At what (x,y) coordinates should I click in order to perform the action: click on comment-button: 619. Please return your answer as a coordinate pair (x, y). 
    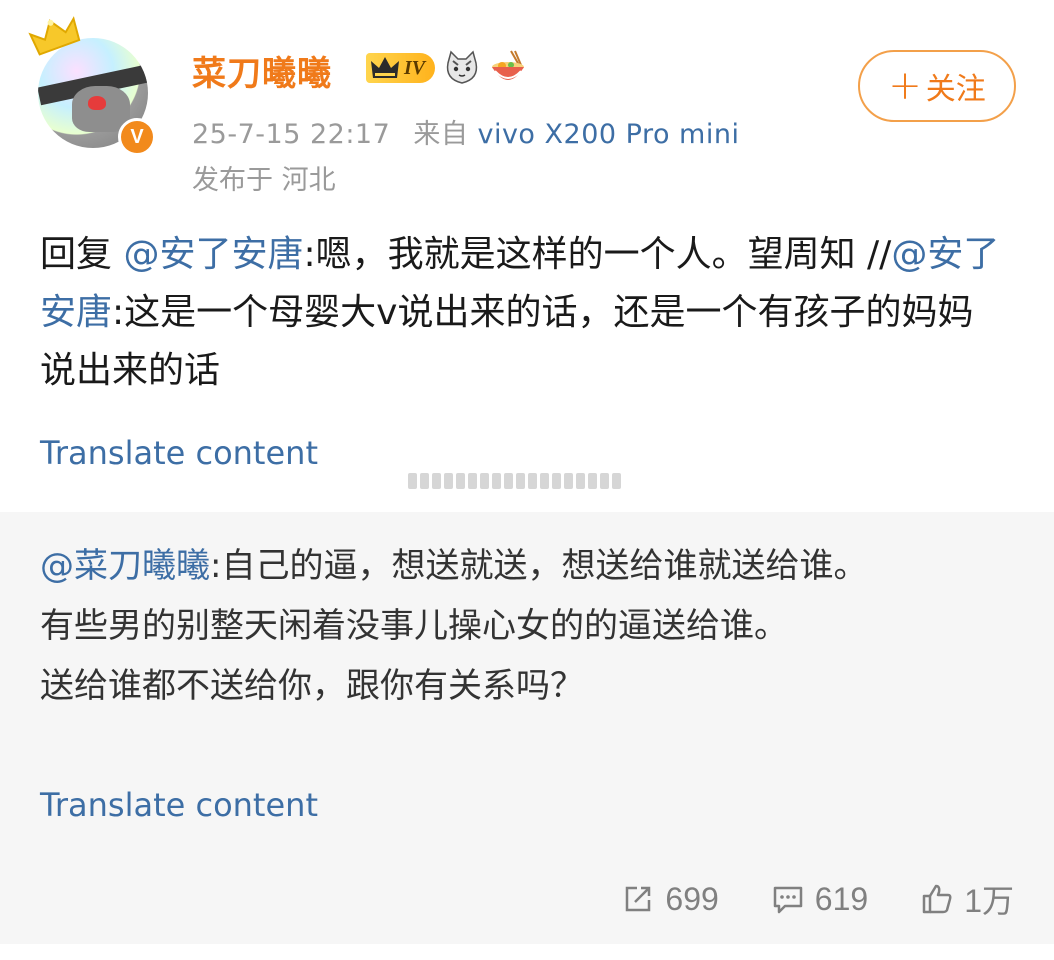
    Looking at the image, I should click on (819, 899).